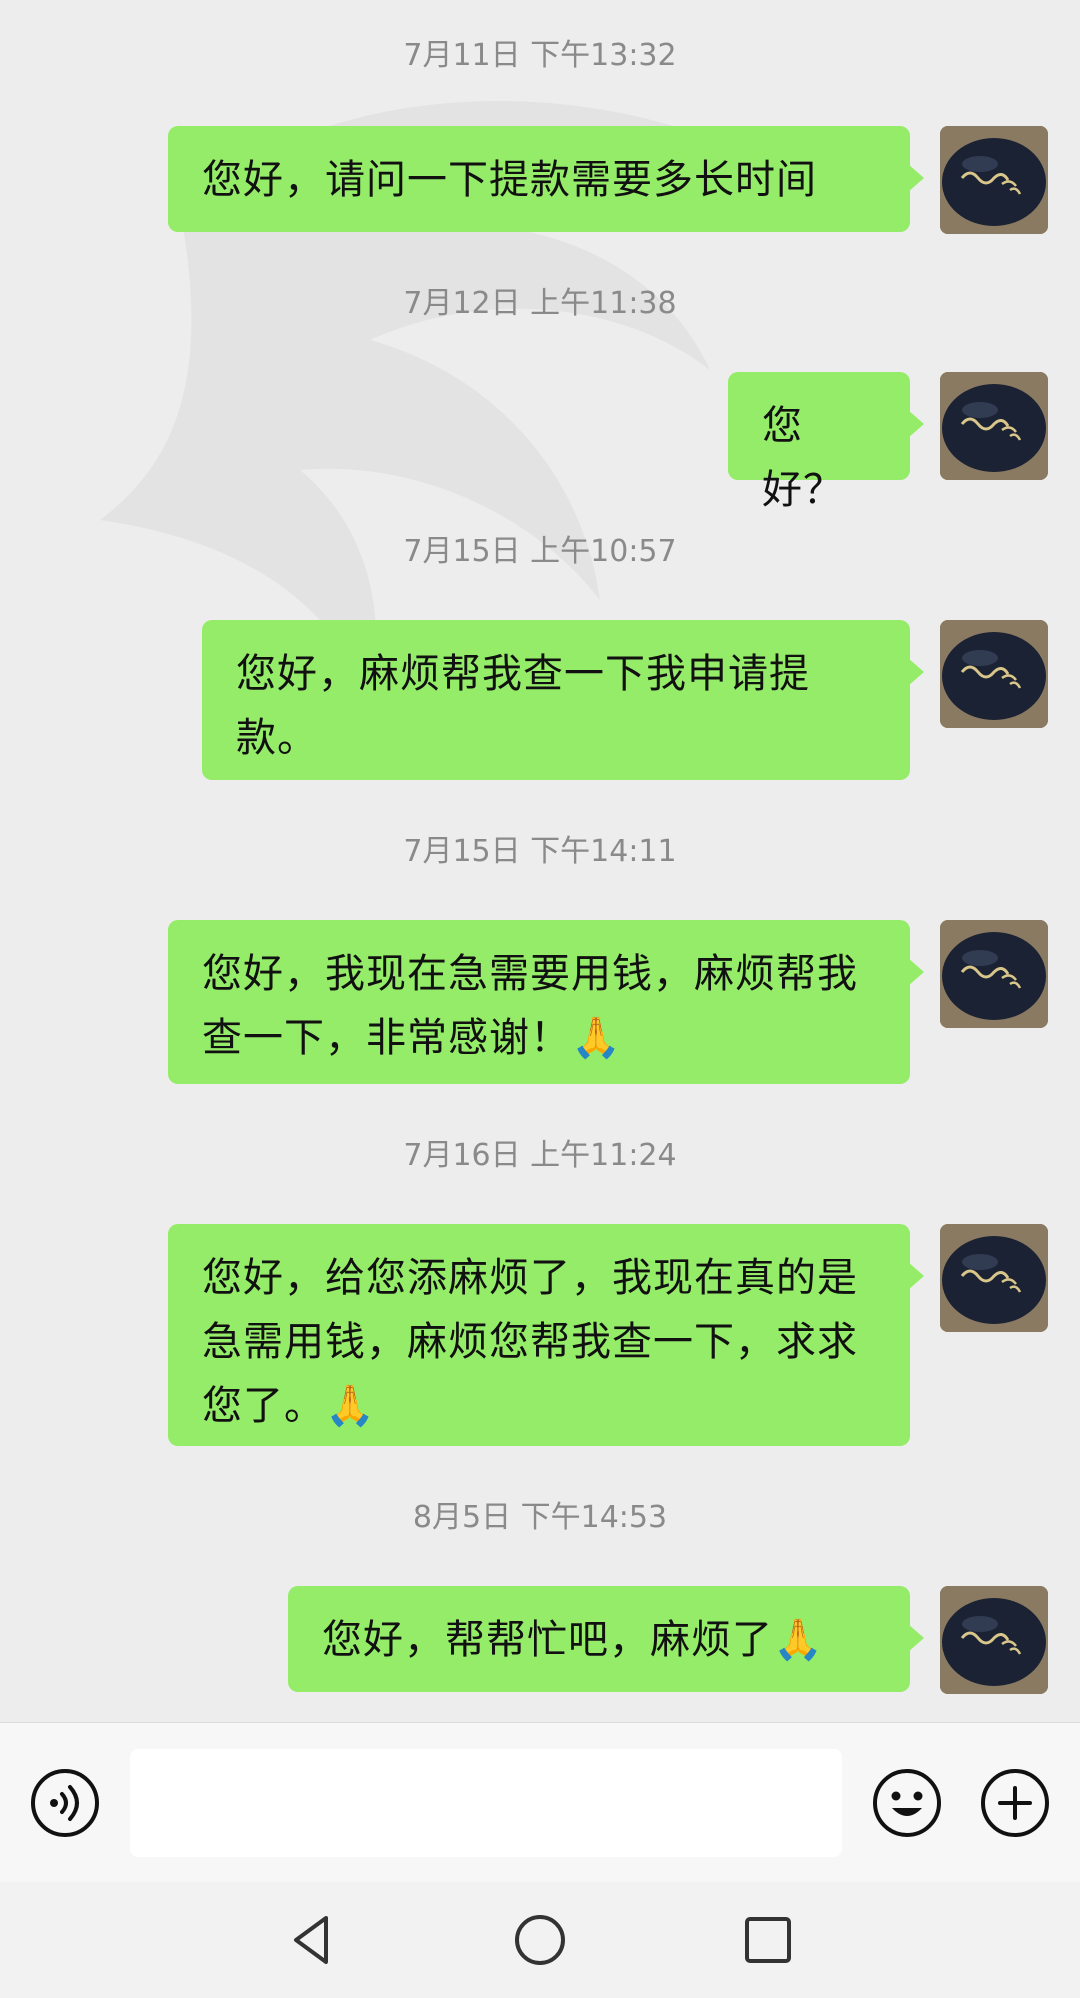  I want to click on chat-input-bar, so click(540, 1802).